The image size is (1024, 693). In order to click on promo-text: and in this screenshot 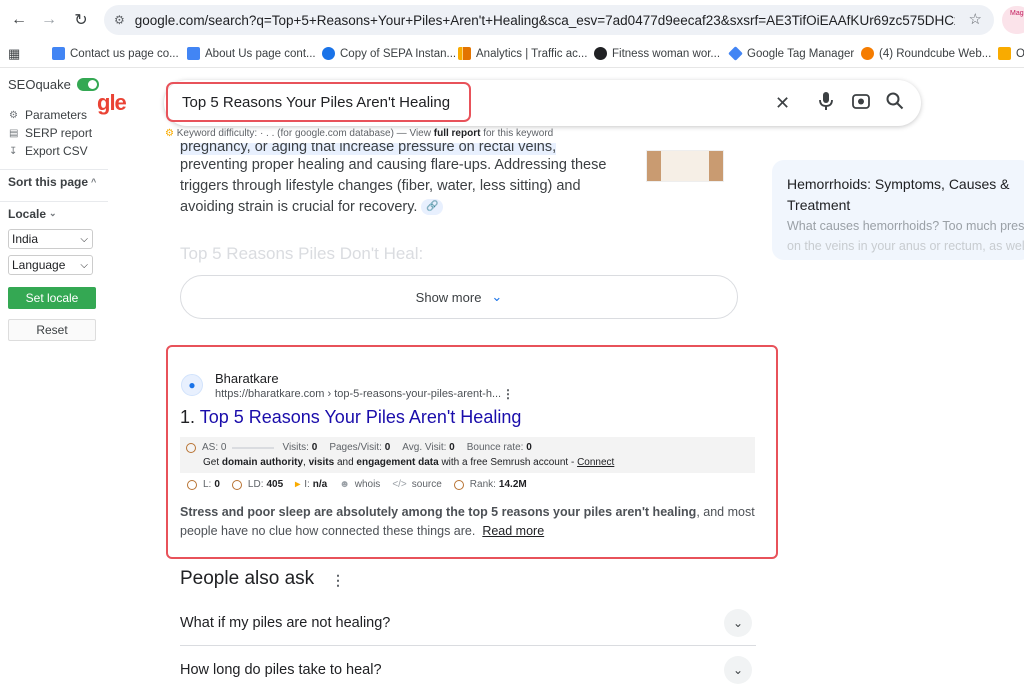, I will do `click(345, 462)`.